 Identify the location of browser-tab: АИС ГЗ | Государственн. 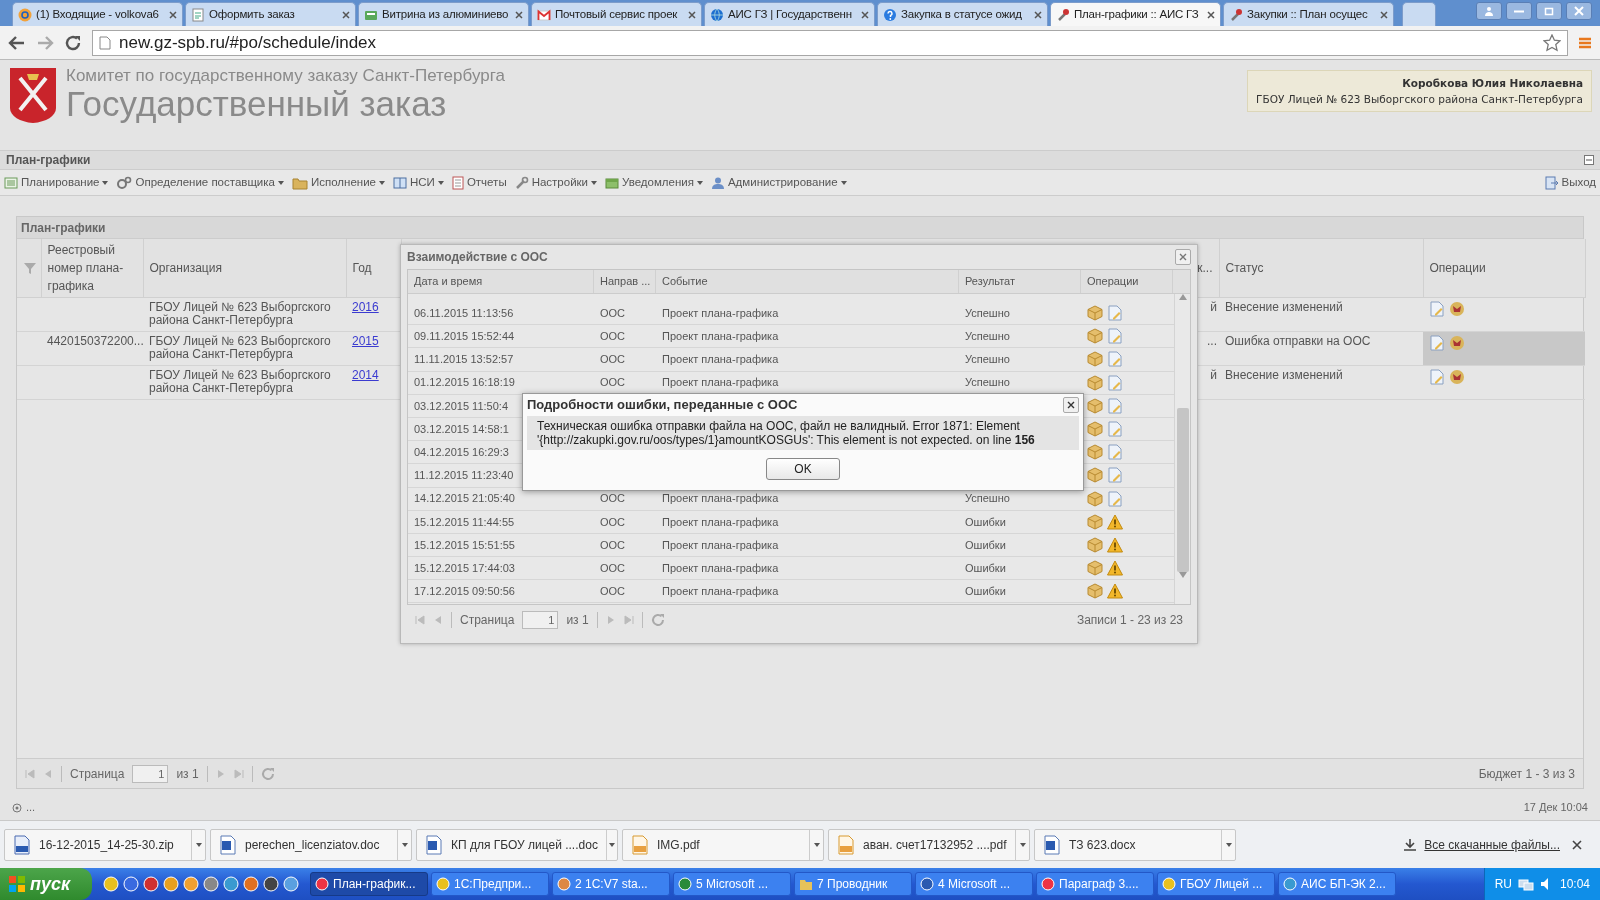
(789, 14).